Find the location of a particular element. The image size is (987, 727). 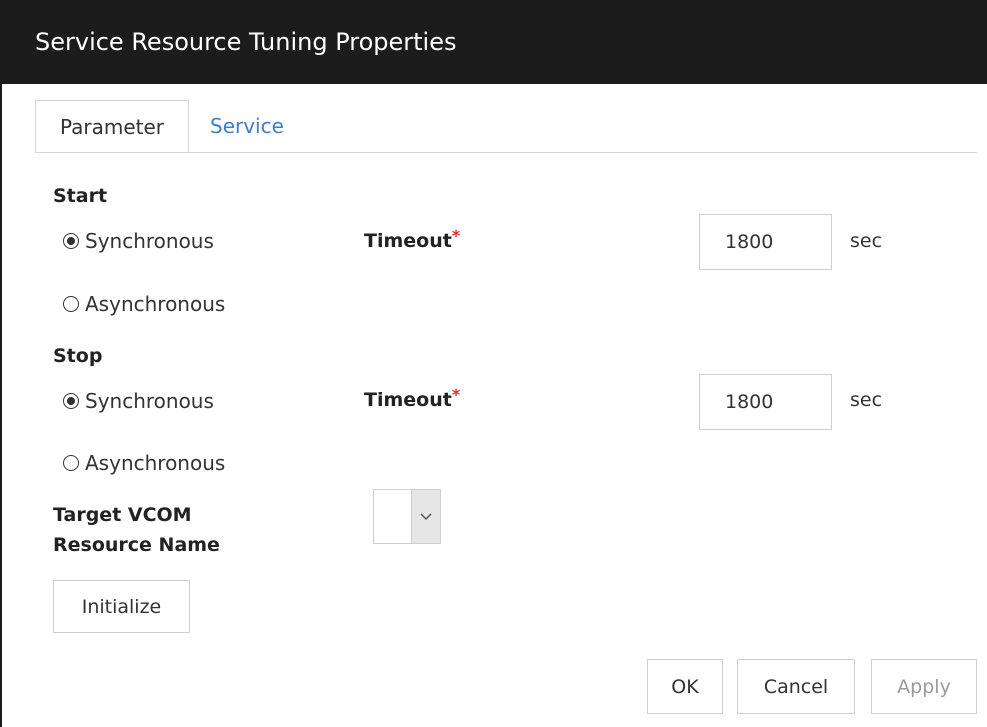

stop-timeout-unit: sec is located at coordinates (866, 400).